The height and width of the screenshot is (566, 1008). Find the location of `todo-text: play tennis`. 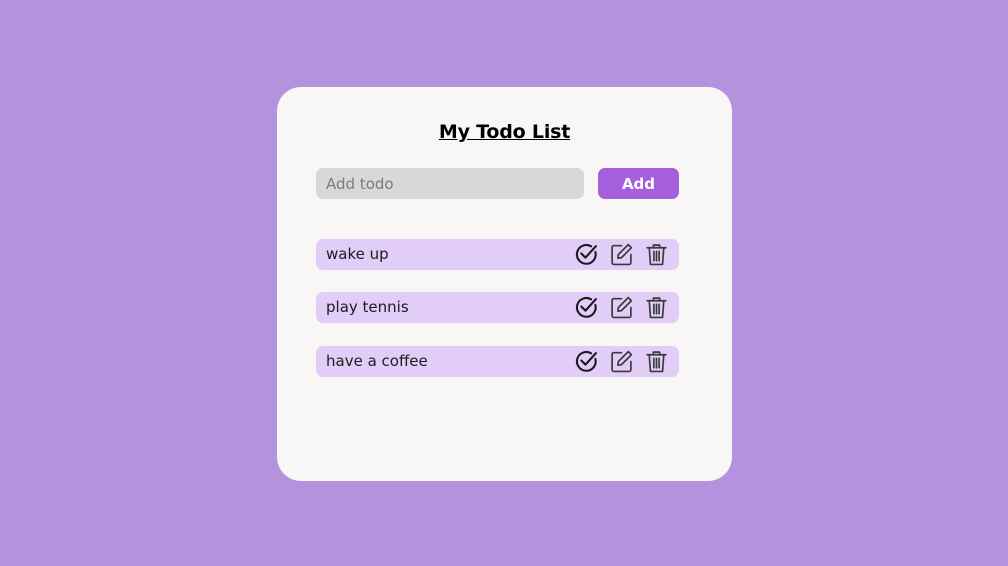

todo-text: play tennis is located at coordinates (367, 307).